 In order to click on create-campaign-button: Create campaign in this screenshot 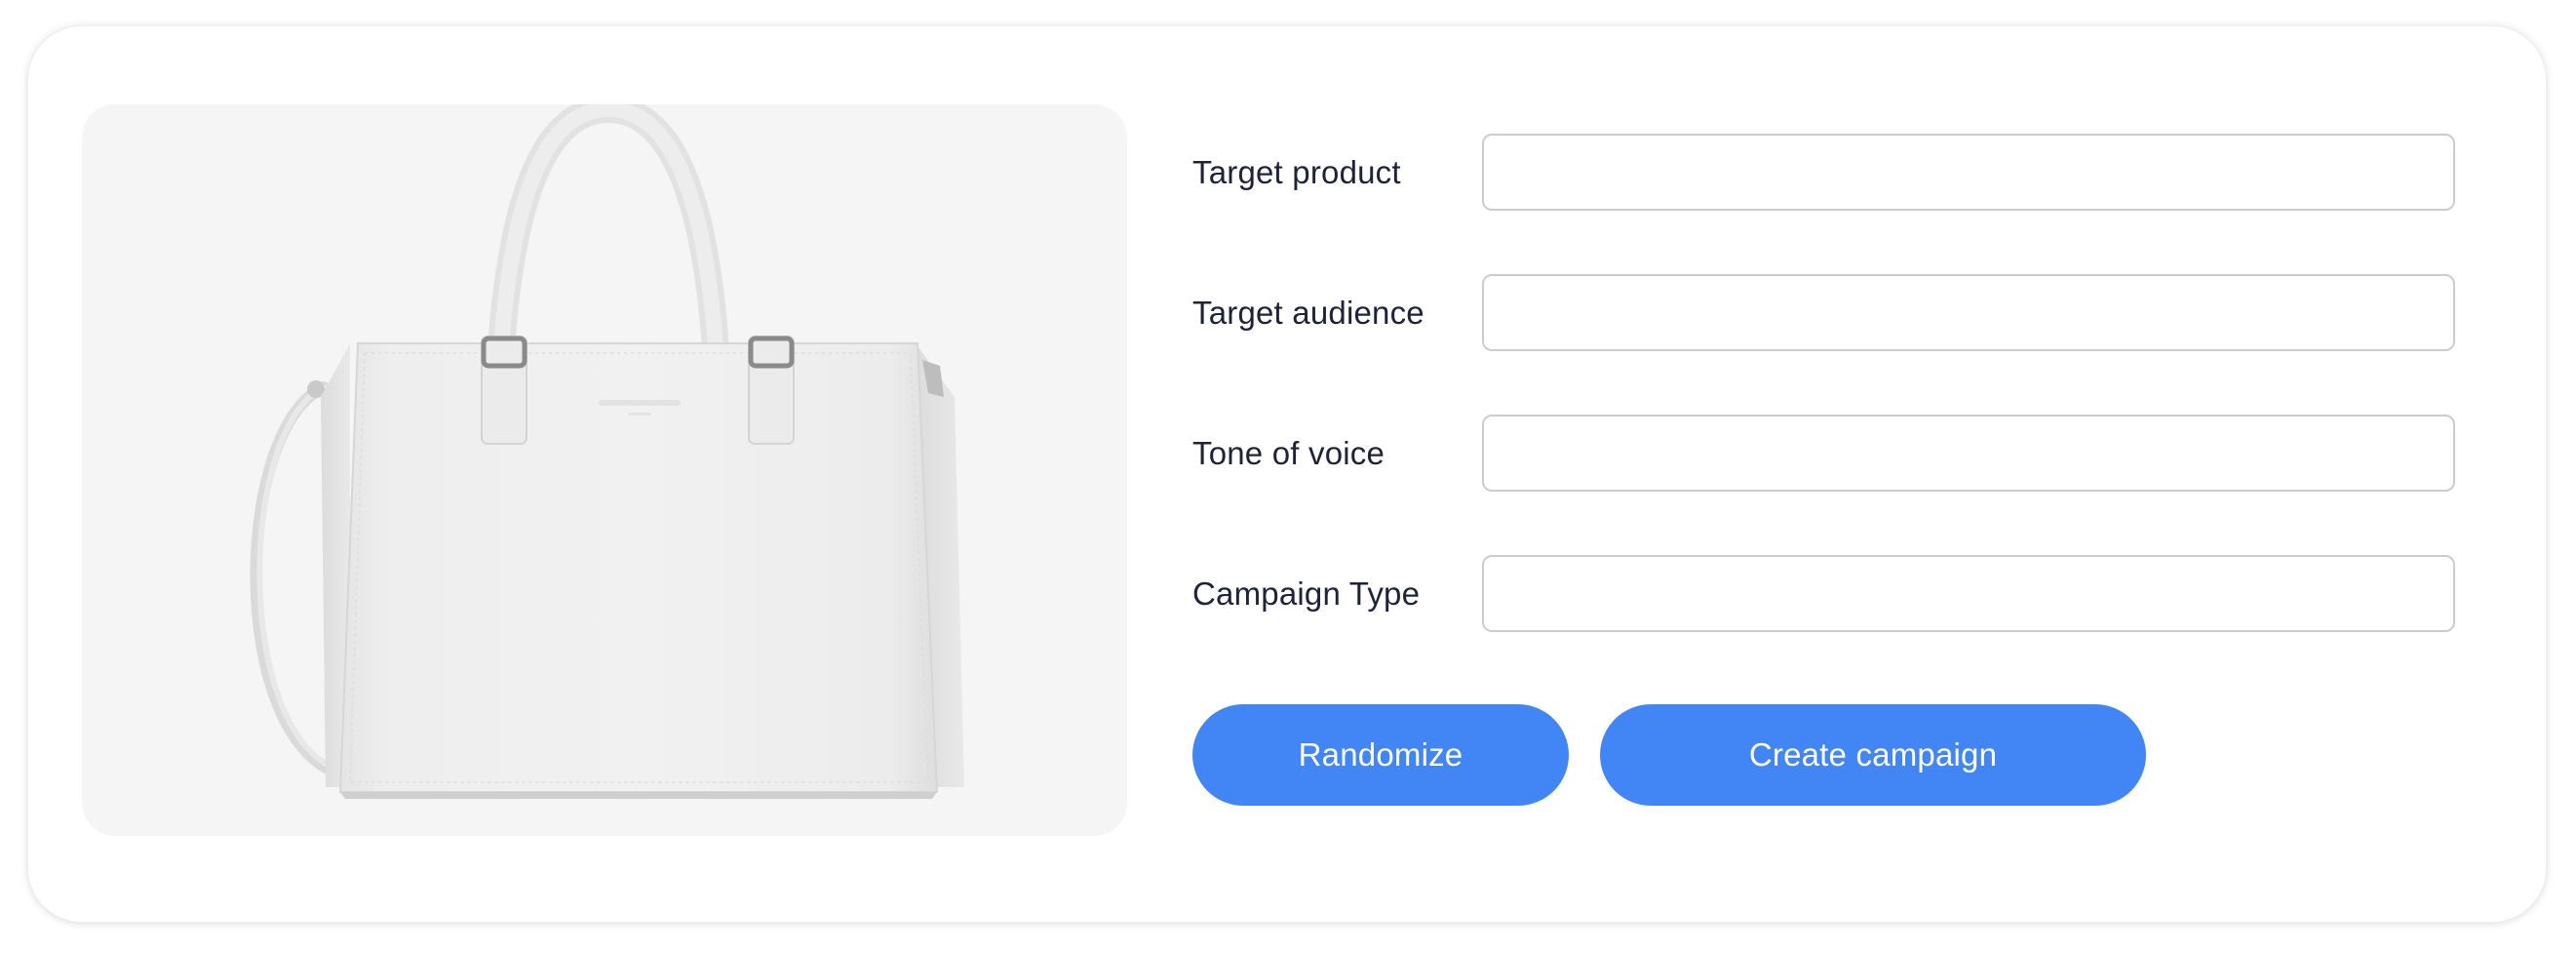, I will do `click(1873, 755)`.